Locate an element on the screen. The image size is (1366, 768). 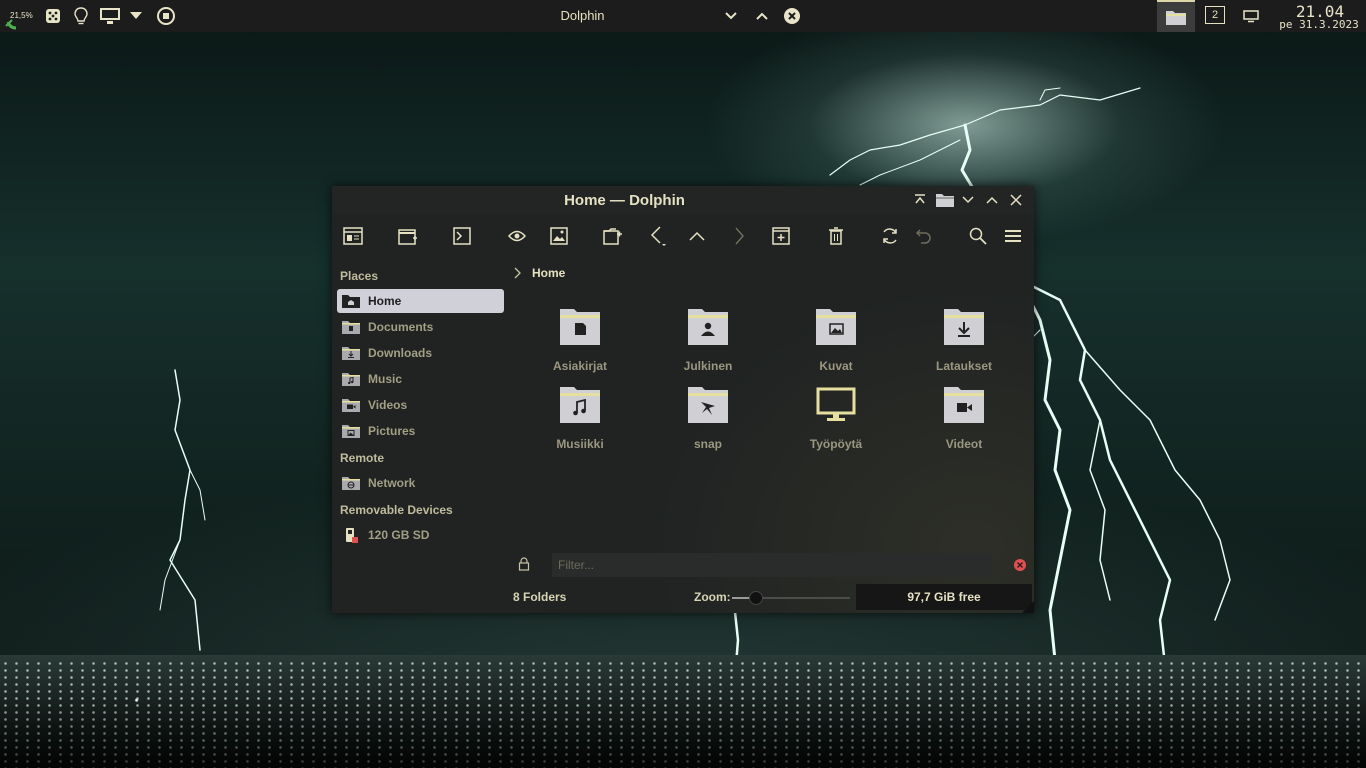
music-folder-icon is located at coordinates (351, 379).